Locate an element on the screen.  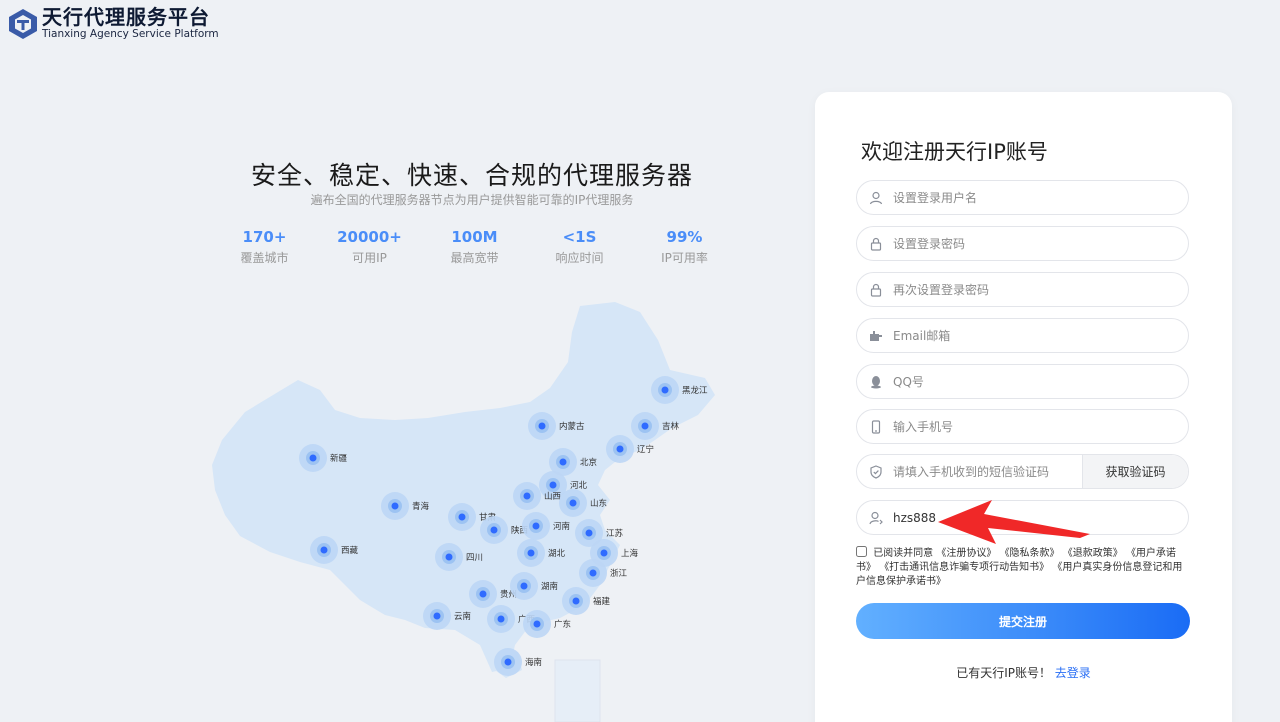
stat-value: 100M is located at coordinates (474, 237).